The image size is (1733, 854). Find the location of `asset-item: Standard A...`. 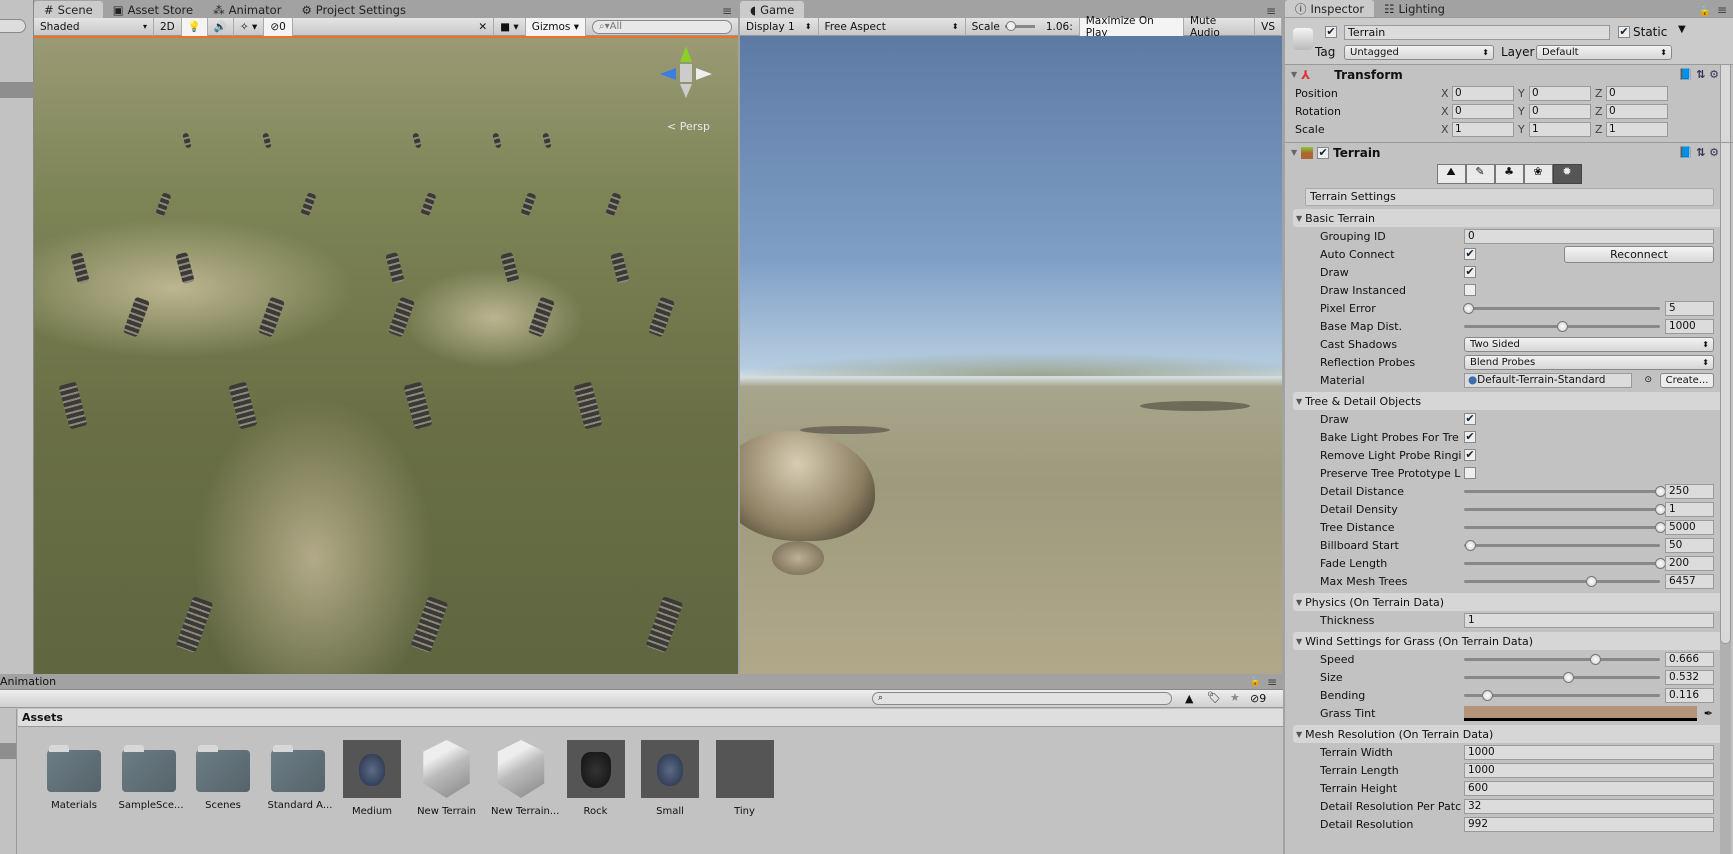

asset-item: Standard A... is located at coordinates (300, 775).